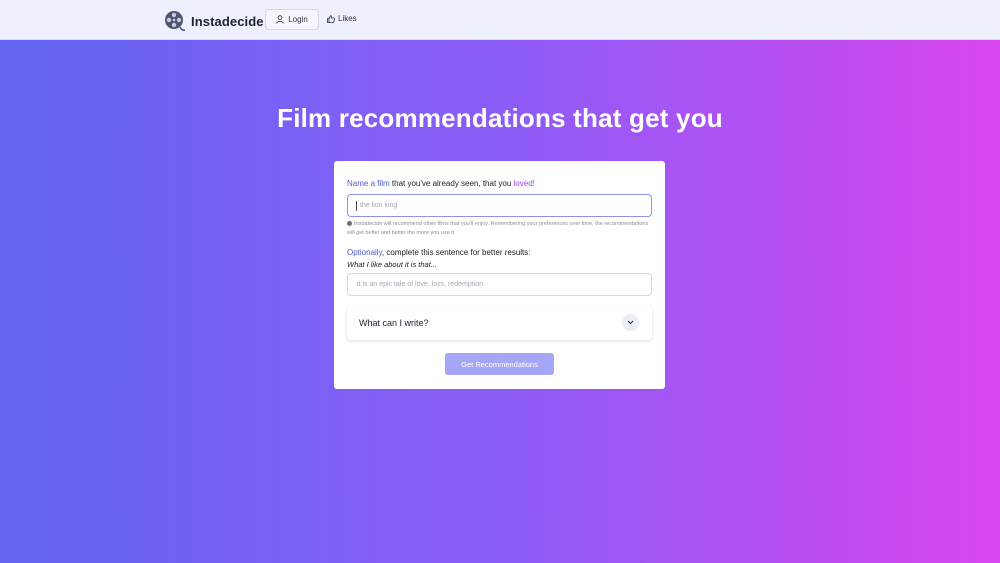 The image size is (1000, 563). Describe the element at coordinates (331, 18) in the screenshot. I see `thumbs-up-icon` at that location.